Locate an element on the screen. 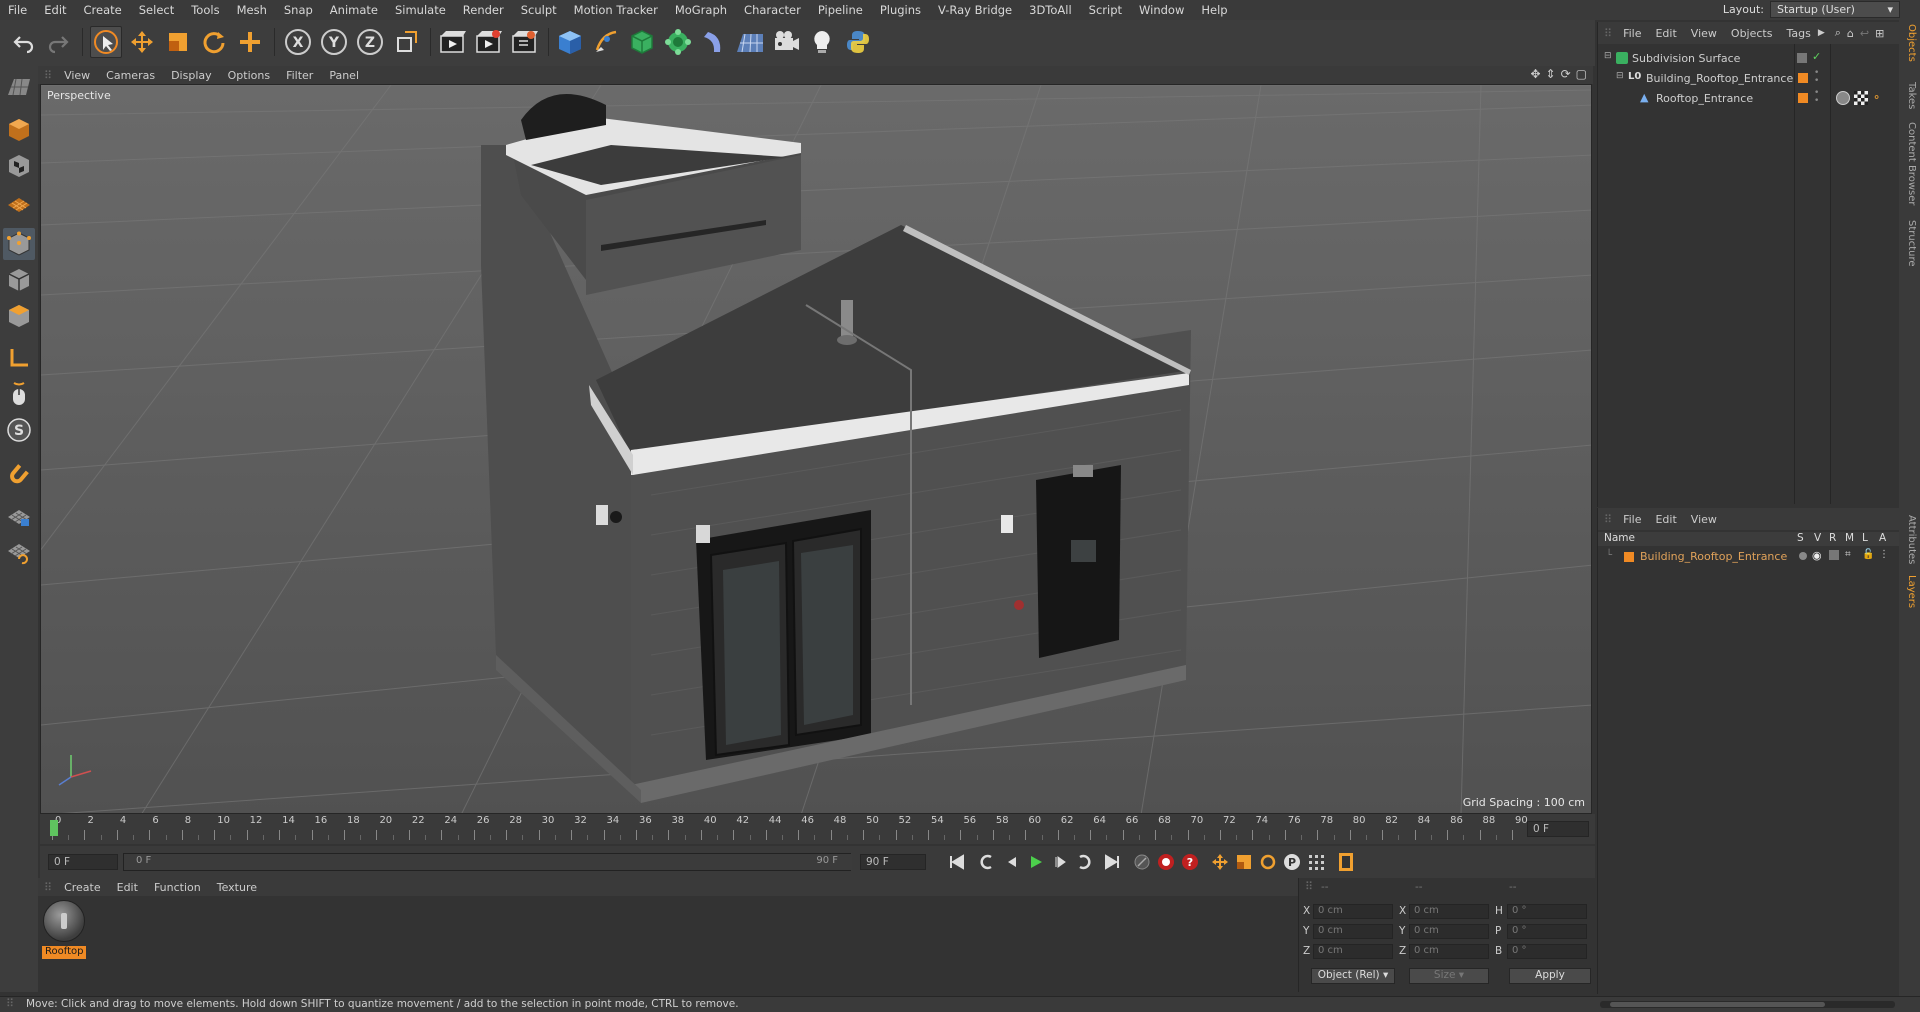 The width and height of the screenshot is (1920, 1012). menu-motion-tracker: Motion Tracker is located at coordinates (616, 10).